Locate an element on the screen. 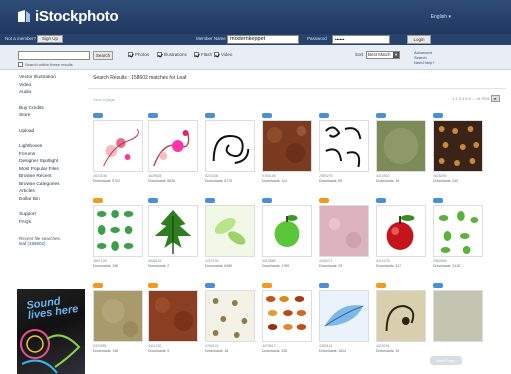 The height and width of the screenshot is (374, 511). search-input is located at coordinates (54, 55).